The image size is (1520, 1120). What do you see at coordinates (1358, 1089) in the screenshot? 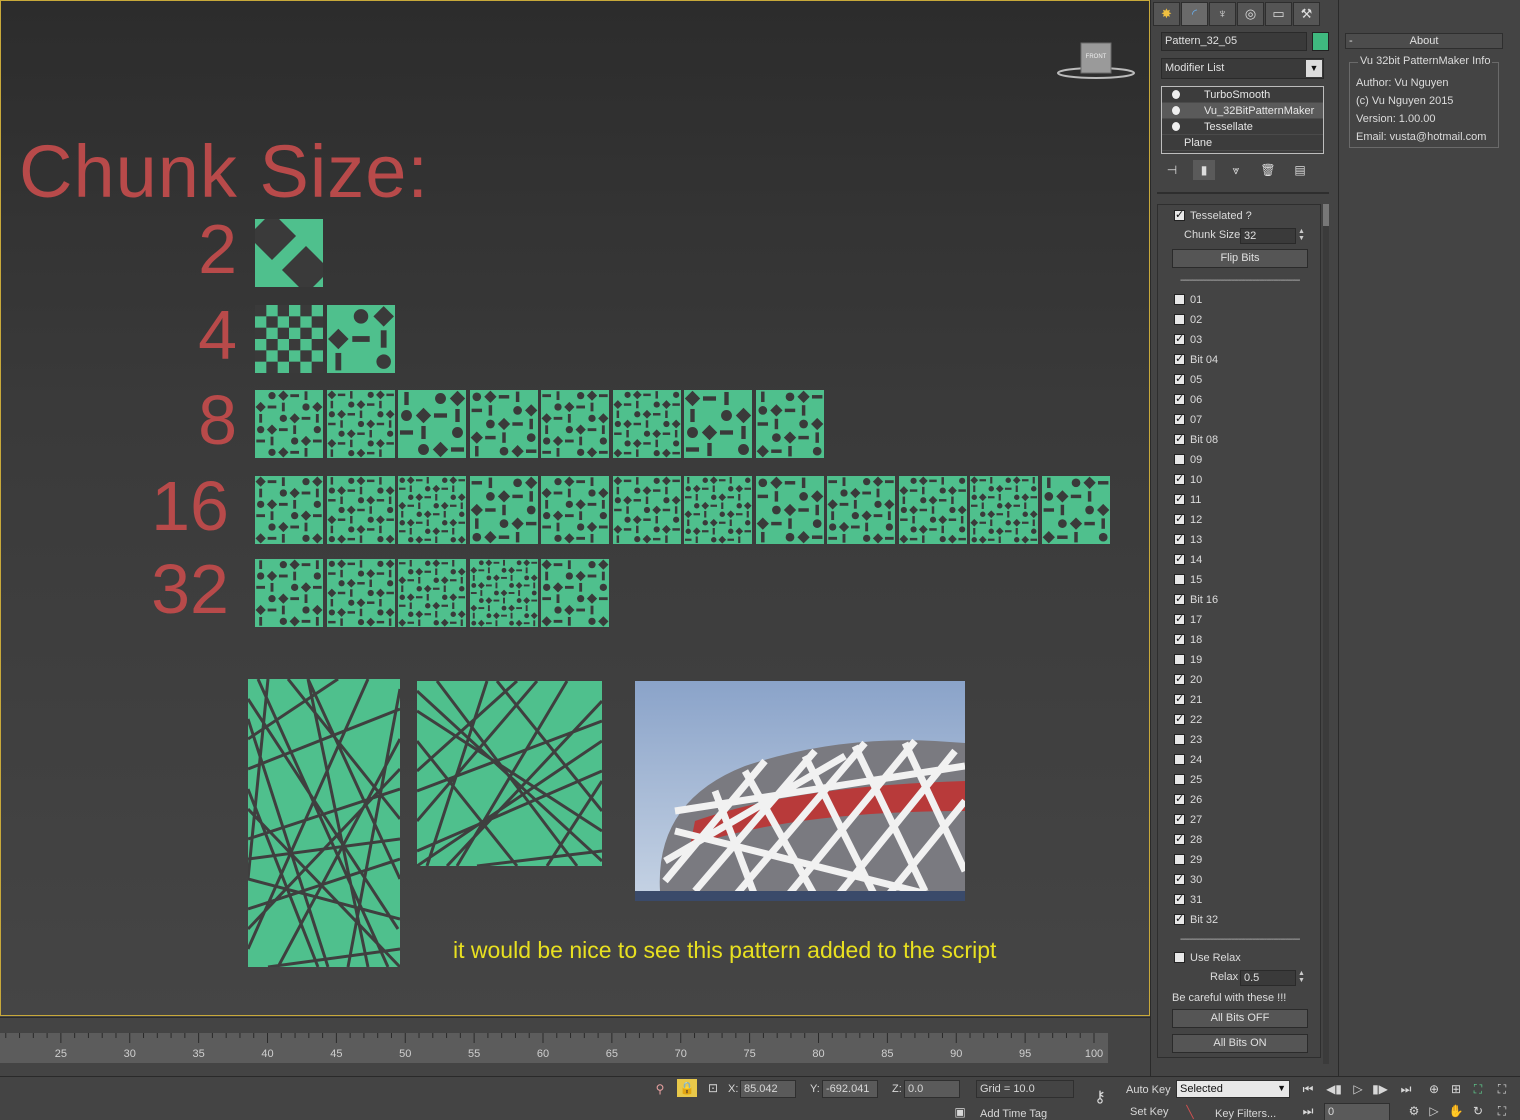
I see `play-icon: ▷` at bounding box center [1358, 1089].